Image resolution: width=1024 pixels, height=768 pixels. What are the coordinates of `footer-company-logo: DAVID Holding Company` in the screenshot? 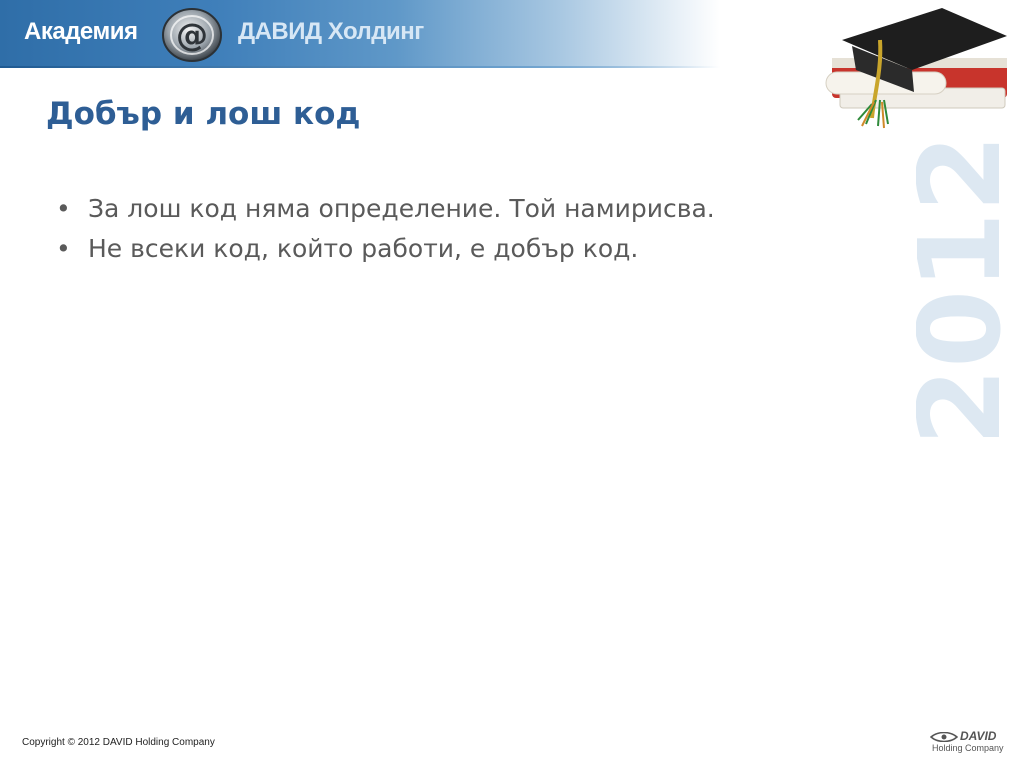 It's located at (970, 742).